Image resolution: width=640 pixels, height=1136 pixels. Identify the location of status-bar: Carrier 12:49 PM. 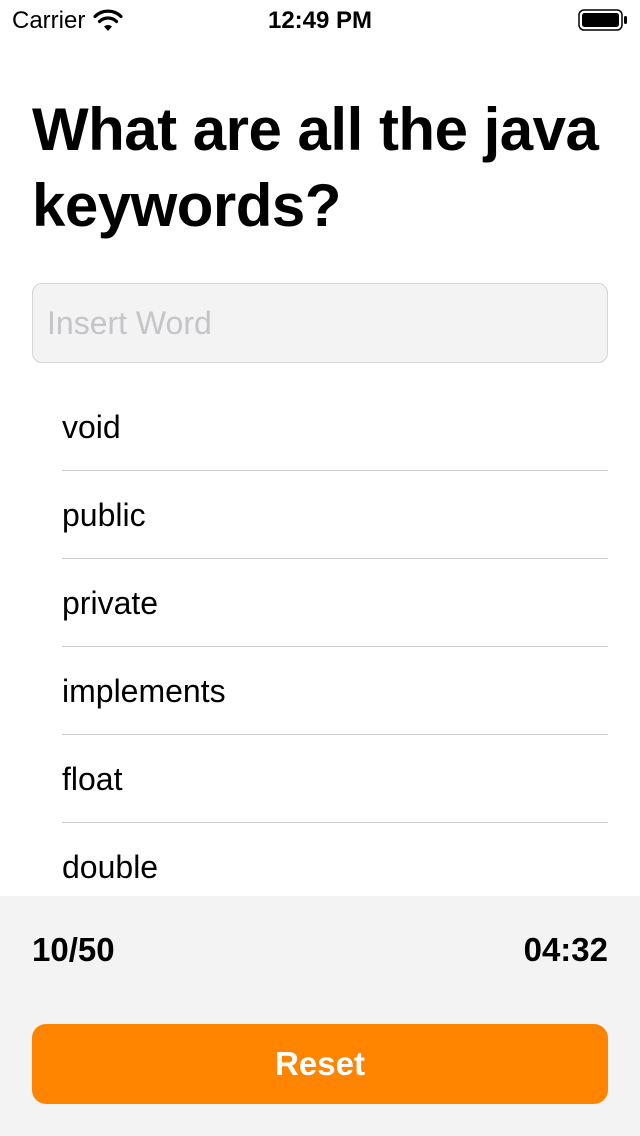
(320, 20).